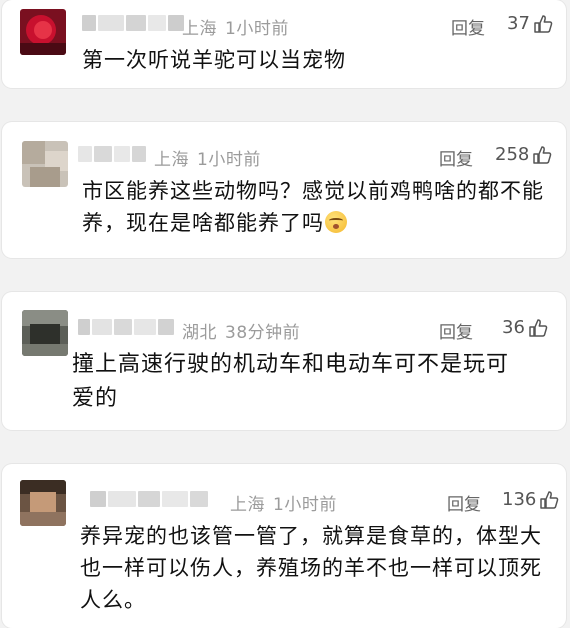  I want to click on comment-line: 养异宠的也该管一管了，就算是食草的，体型大, so click(311, 536).